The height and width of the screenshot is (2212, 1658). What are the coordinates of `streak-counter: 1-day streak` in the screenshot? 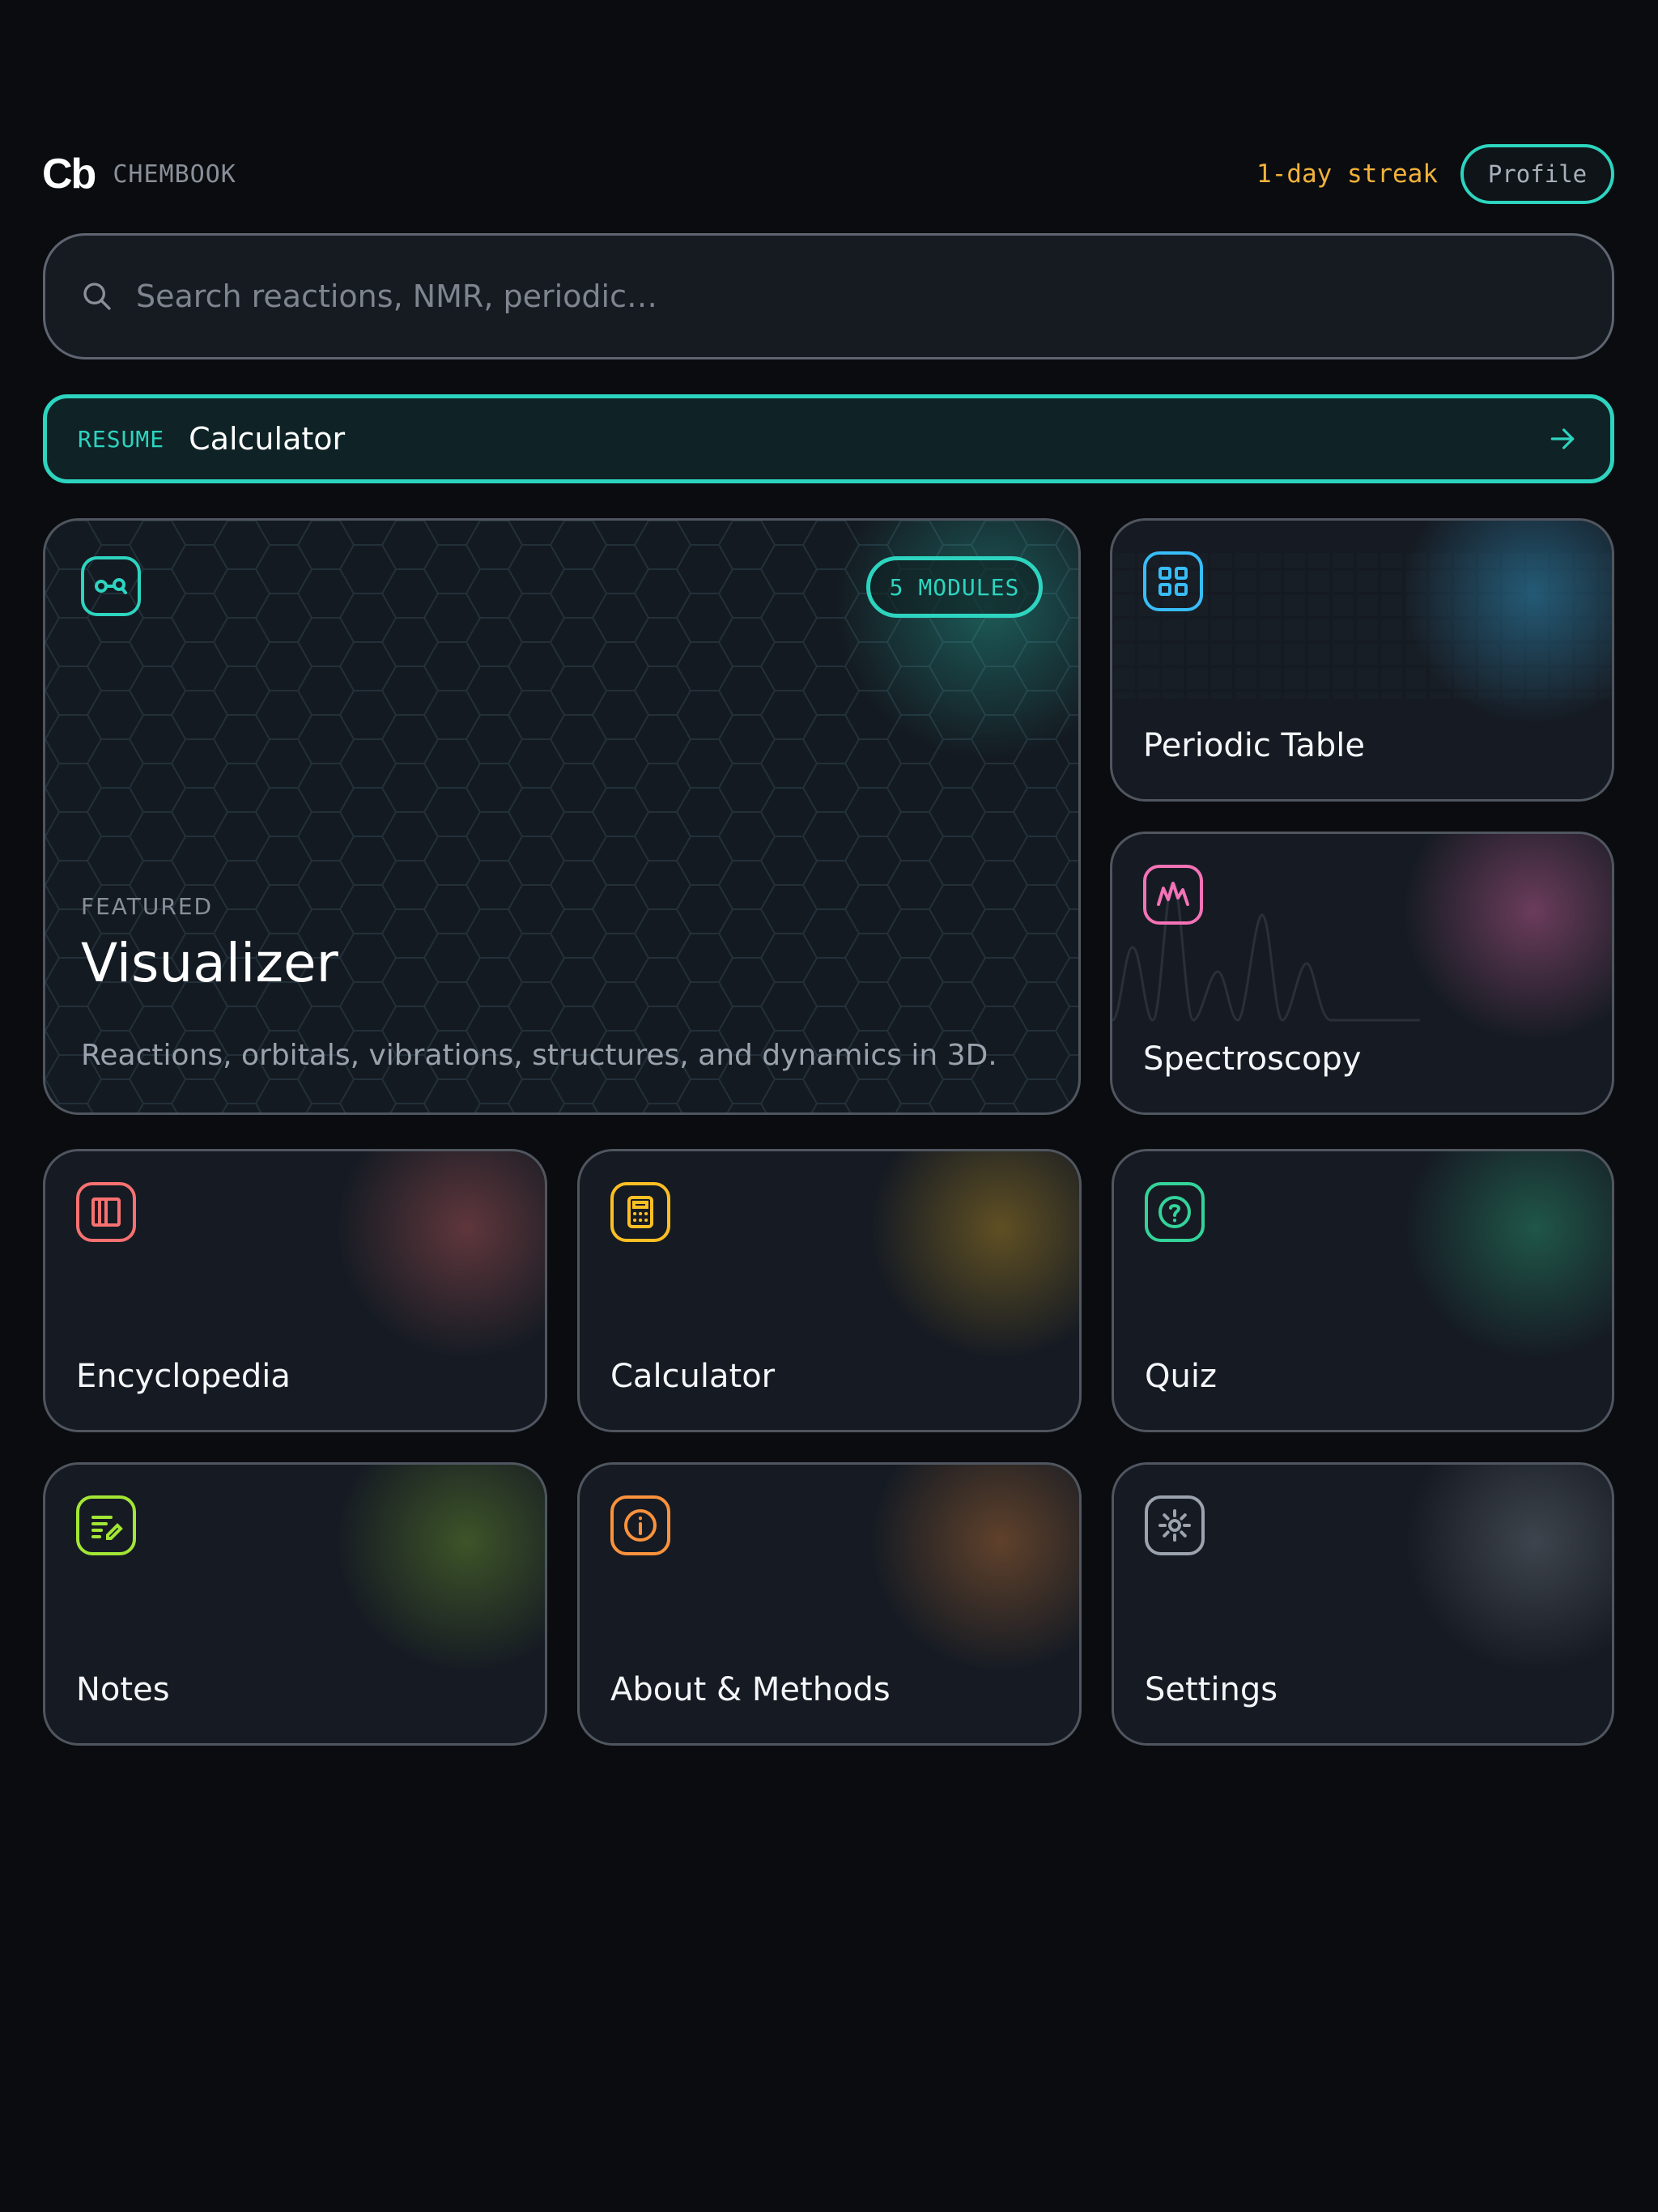 It's located at (1347, 175).